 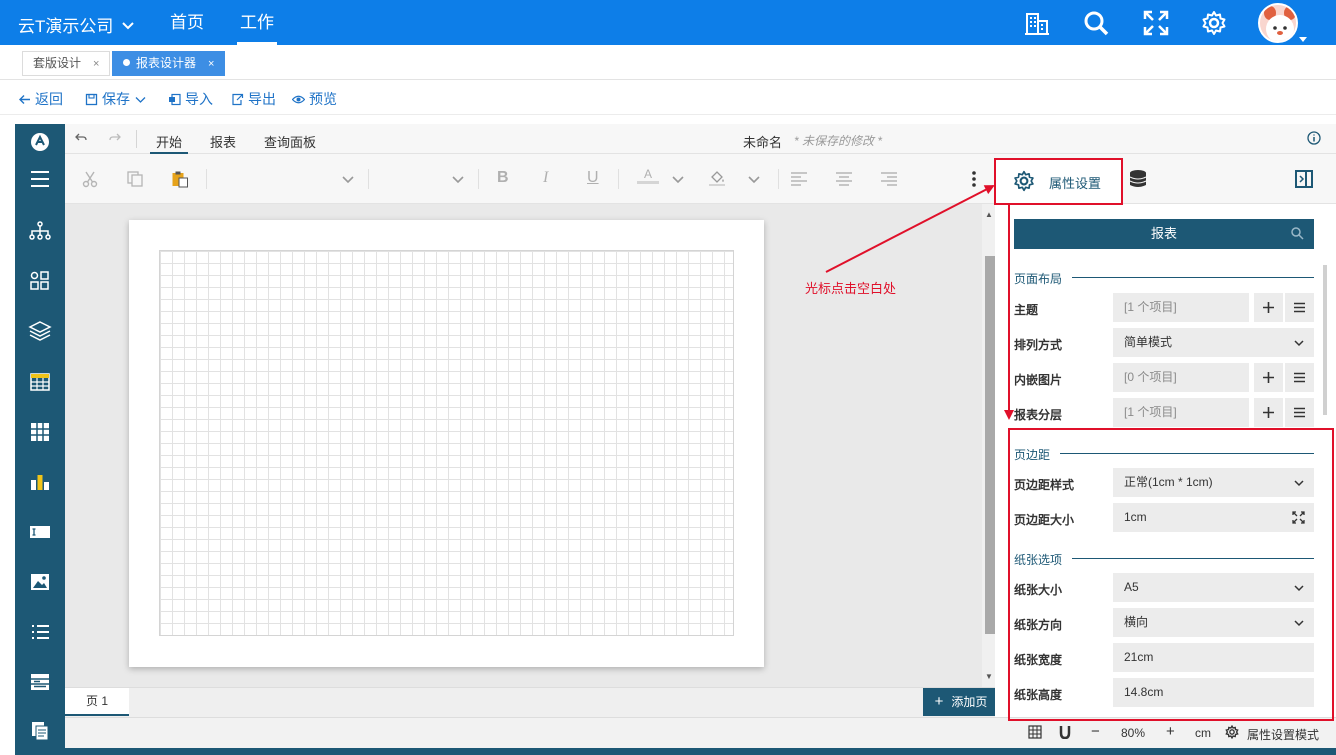 What do you see at coordinates (1214, 23) in the screenshot?
I see `settings-icon` at bounding box center [1214, 23].